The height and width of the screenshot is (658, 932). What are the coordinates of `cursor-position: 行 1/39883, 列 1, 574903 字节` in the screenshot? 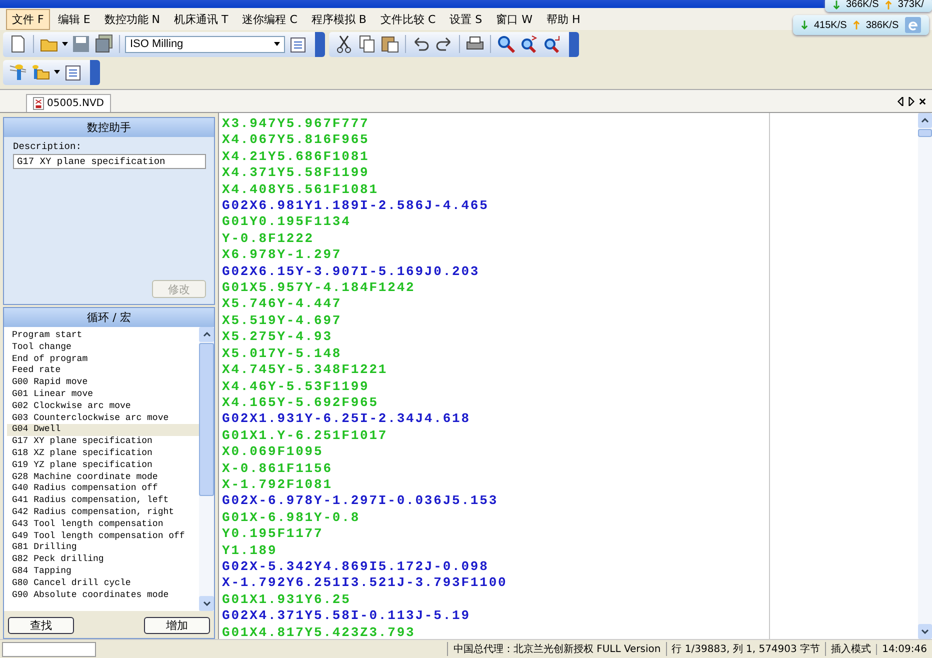 It's located at (746, 649).